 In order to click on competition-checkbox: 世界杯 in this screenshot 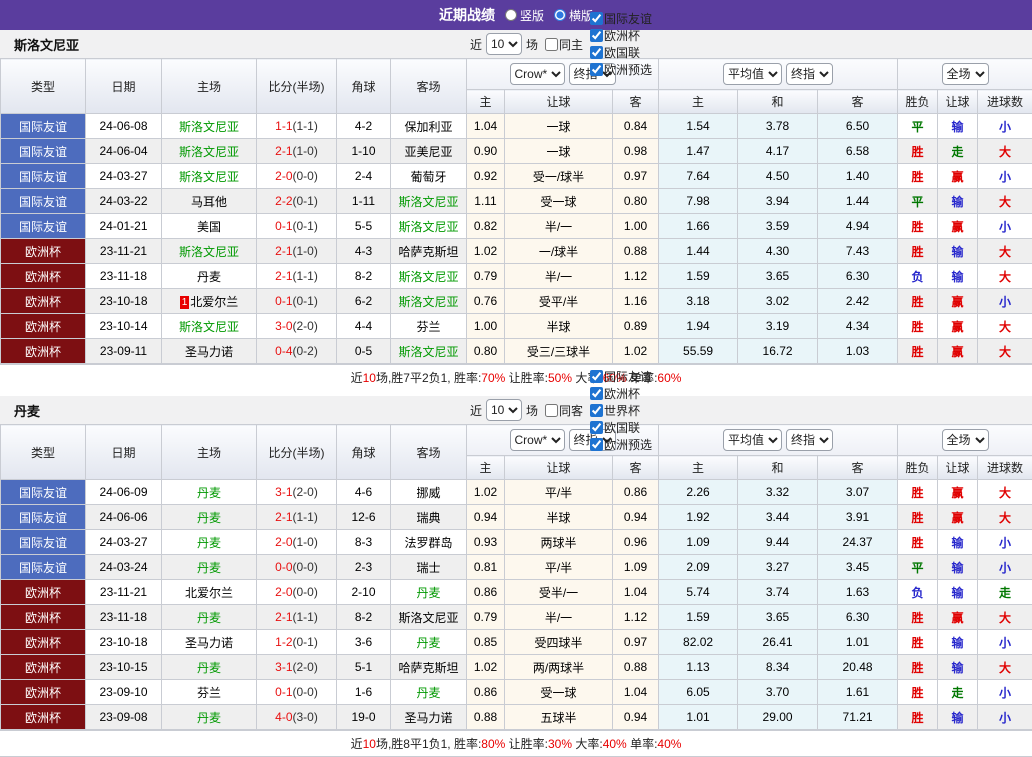, I will do `click(621, 410)`.